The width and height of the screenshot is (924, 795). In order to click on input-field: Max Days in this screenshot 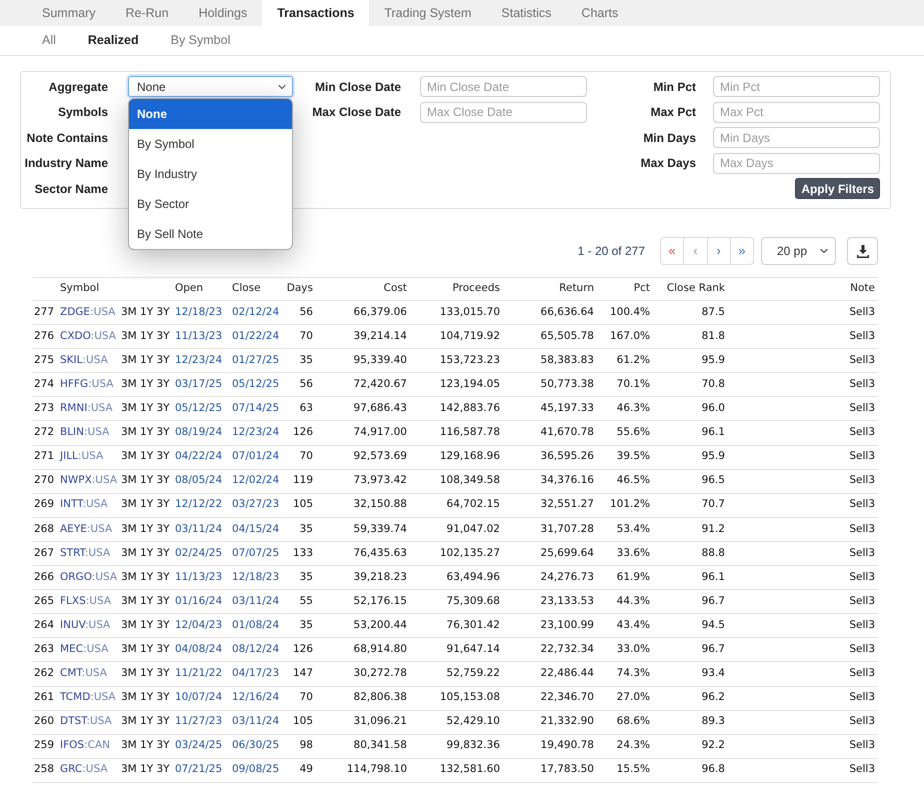, I will do `click(796, 163)`.